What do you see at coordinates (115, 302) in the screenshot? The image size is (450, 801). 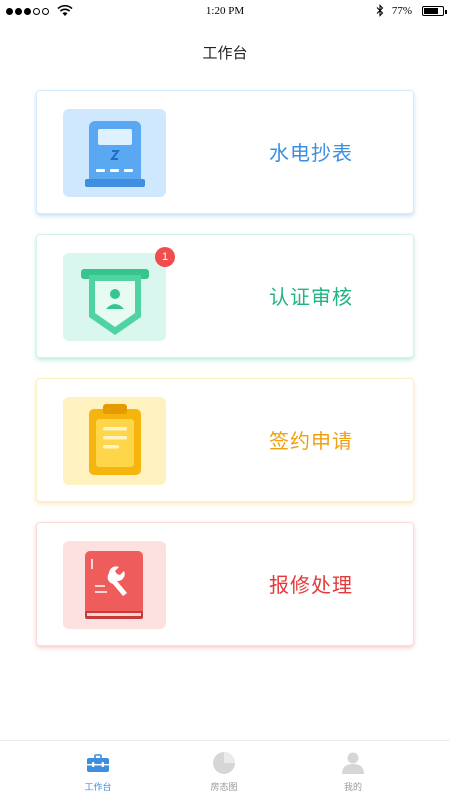 I see `id-badge-icon` at bounding box center [115, 302].